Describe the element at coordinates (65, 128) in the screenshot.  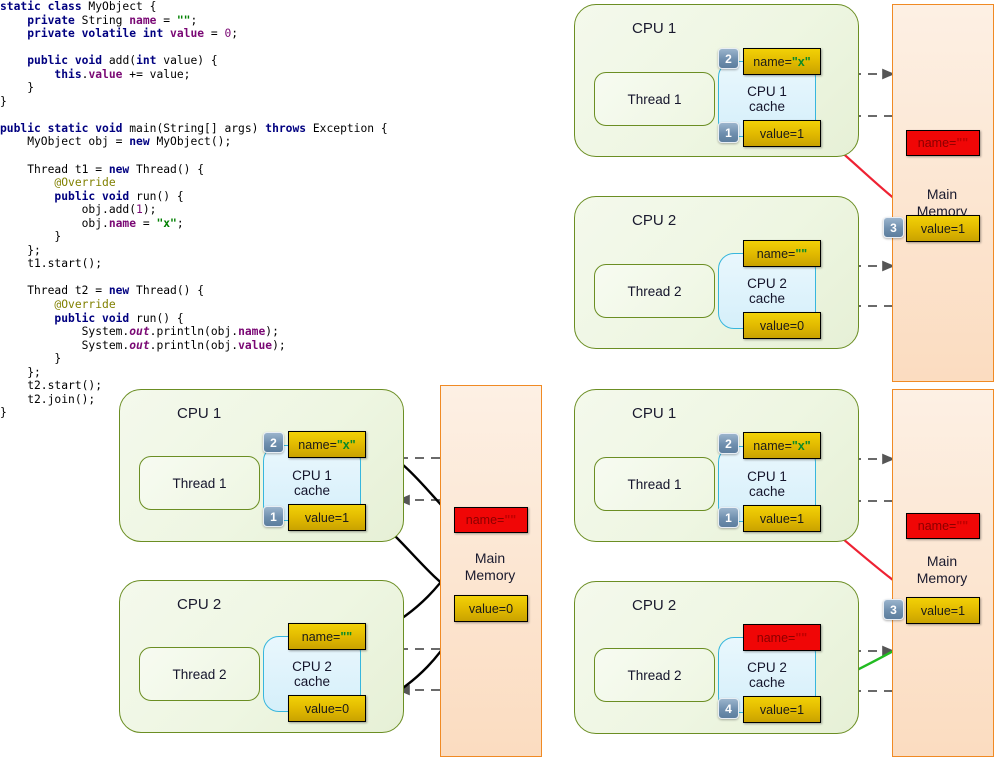
I see `code-token: public static void` at that location.